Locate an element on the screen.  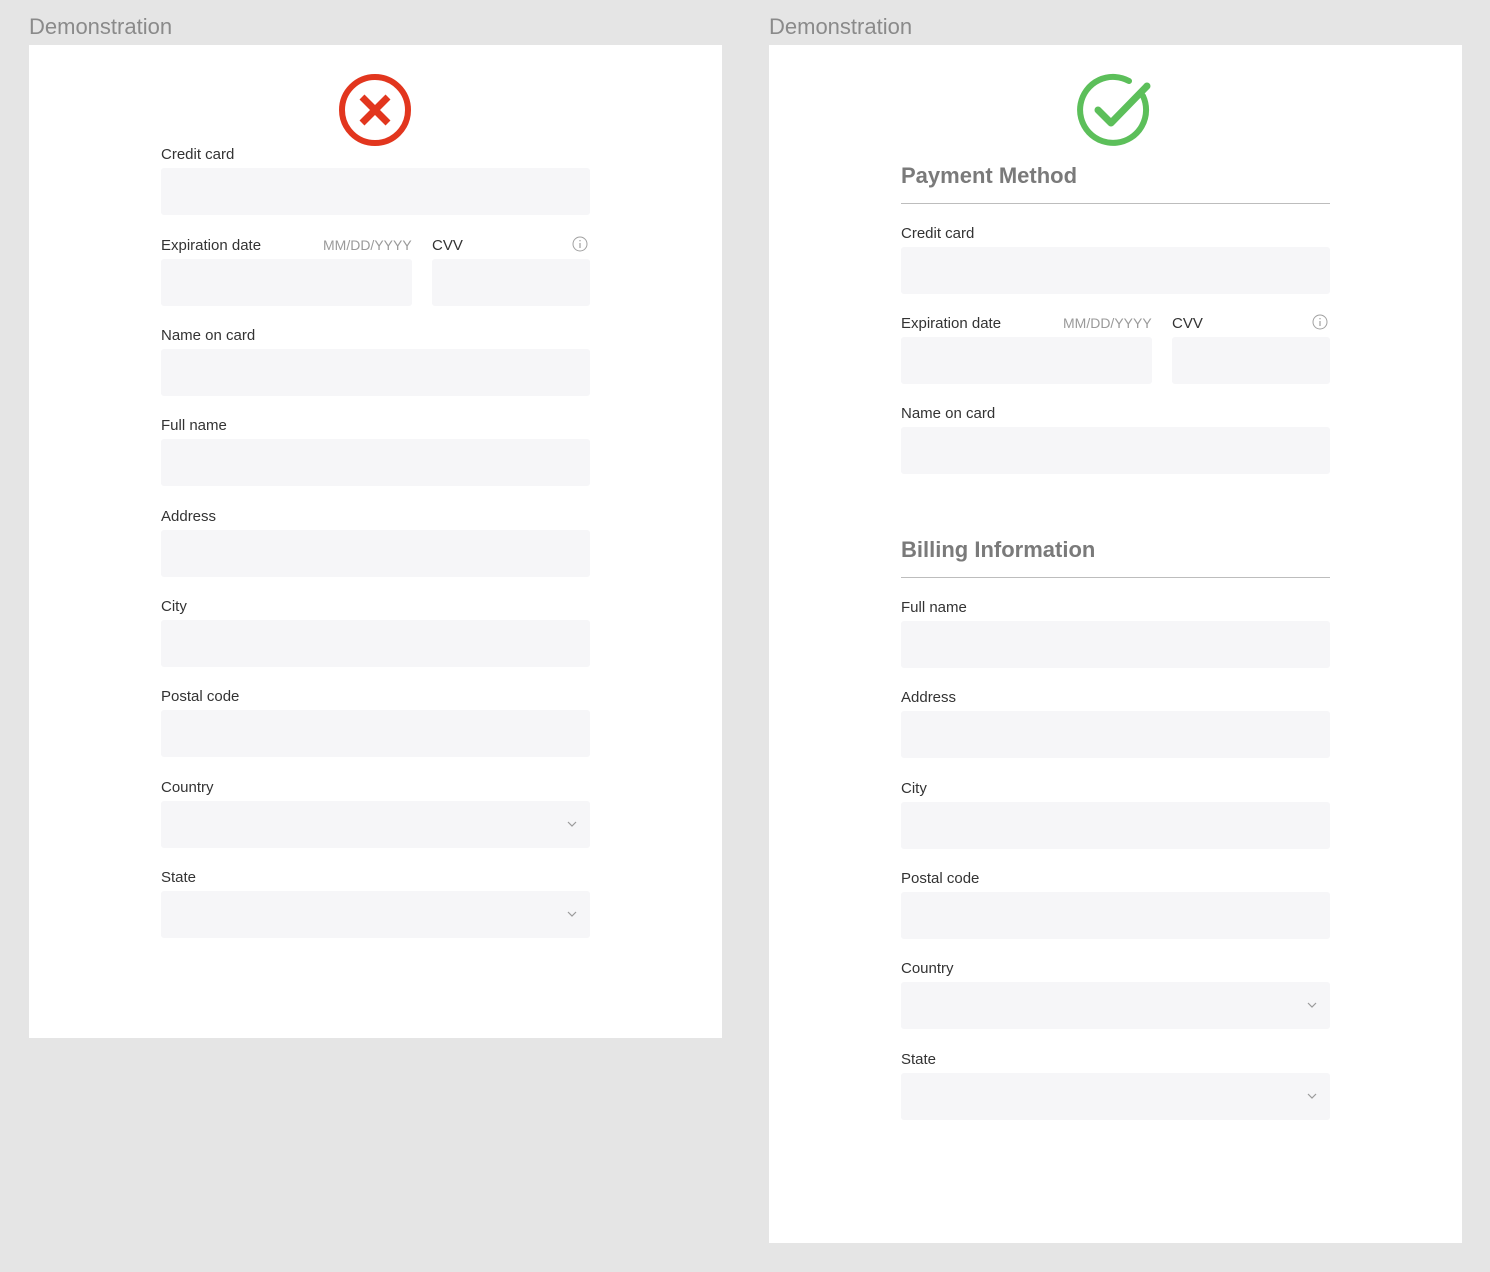
billing-information-heading: Billing Information is located at coordinates (998, 549).